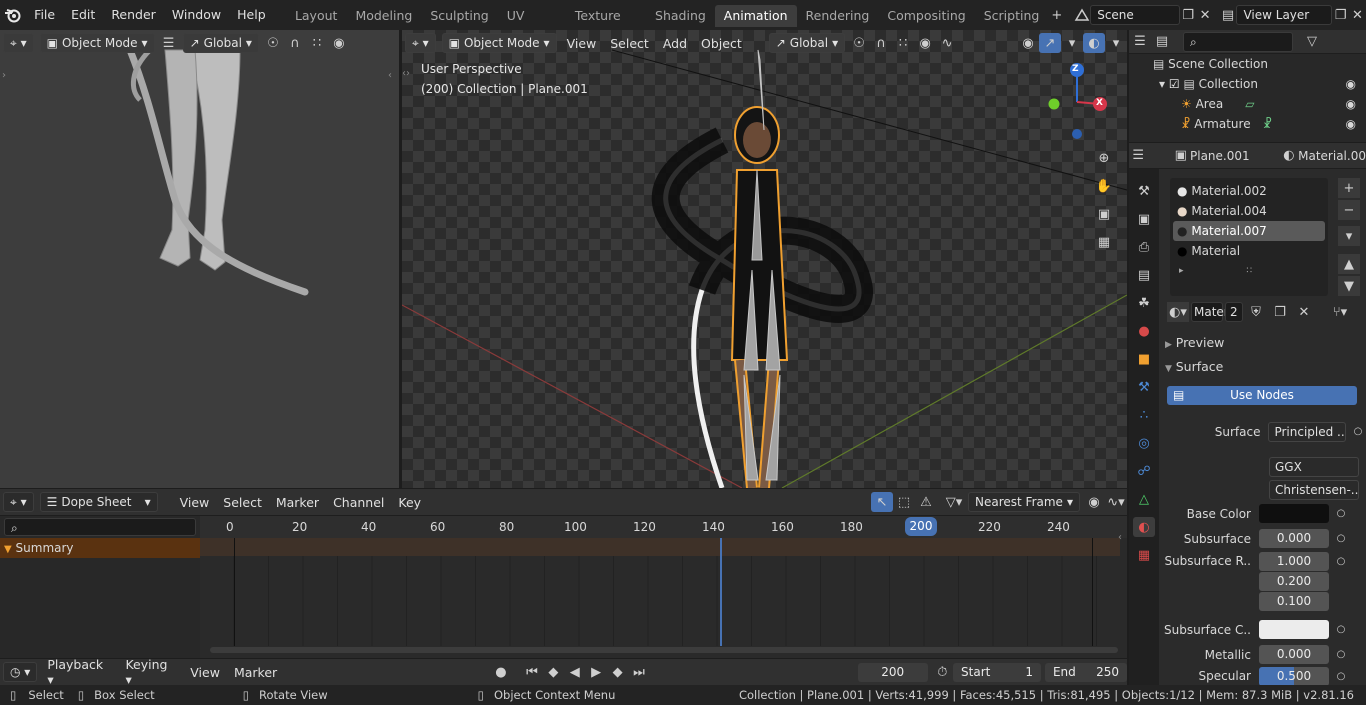 This screenshot has width=1366, height=705. Describe the element at coordinates (1349, 264) in the screenshot. I see `move-up-icon: ▲` at that location.